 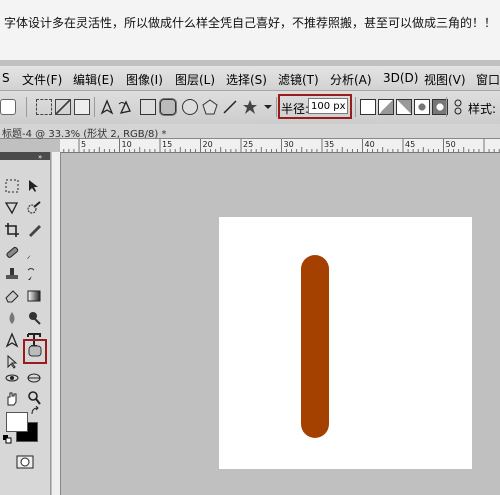 What do you see at coordinates (289, 144) in the screenshot?
I see `ruler-label: 30` at bounding box center [289, 144].